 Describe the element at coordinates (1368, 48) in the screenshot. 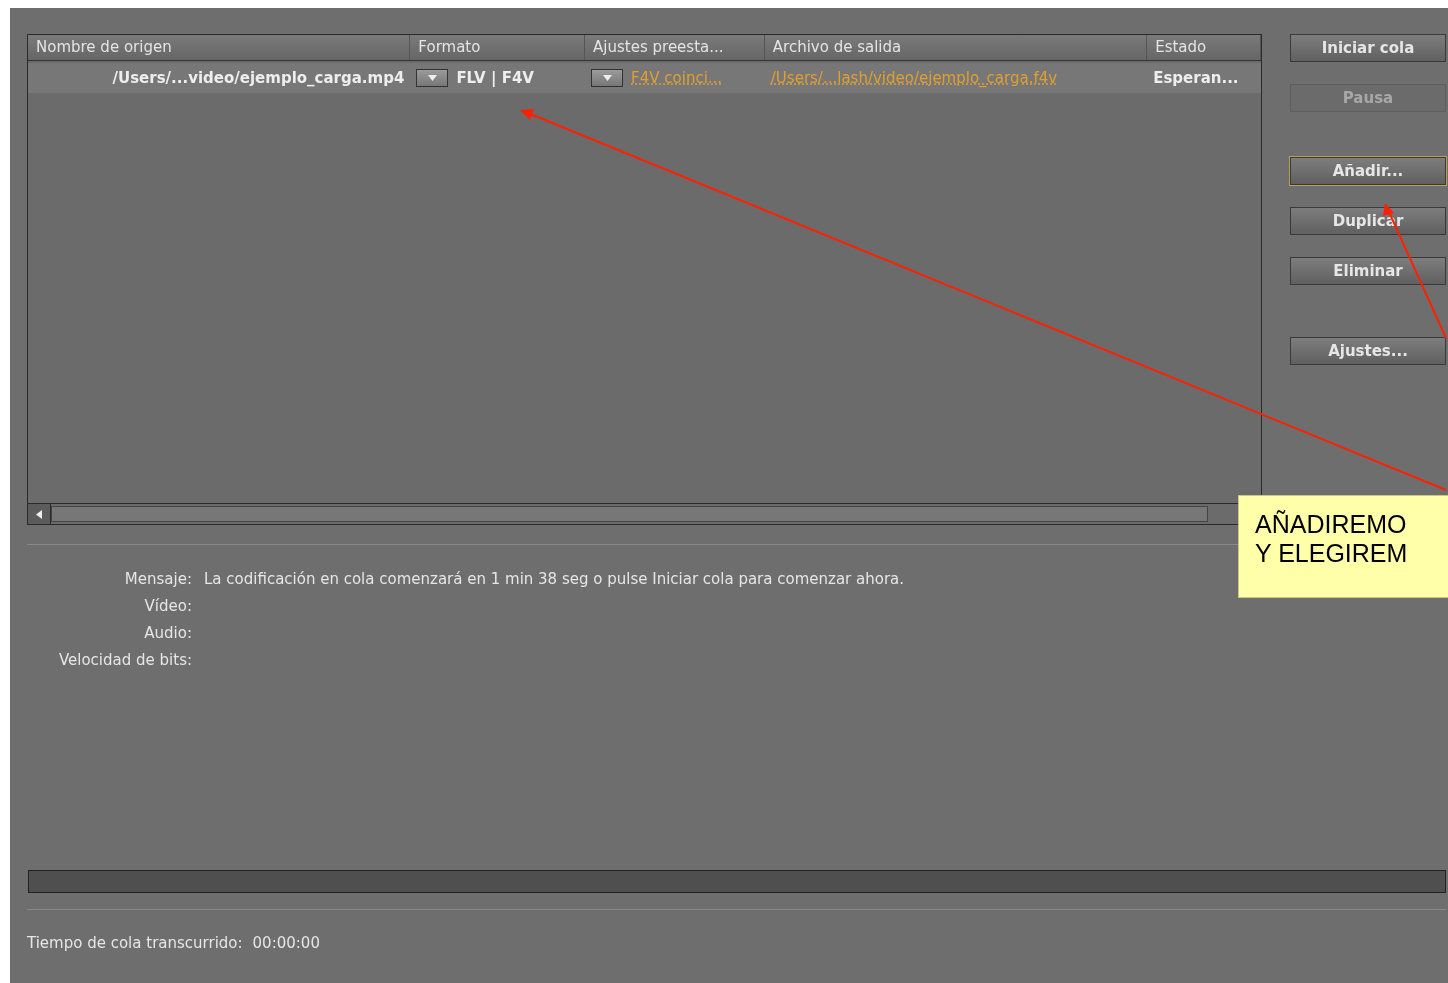

I see `queue-button: Iniciar cola` at that location.